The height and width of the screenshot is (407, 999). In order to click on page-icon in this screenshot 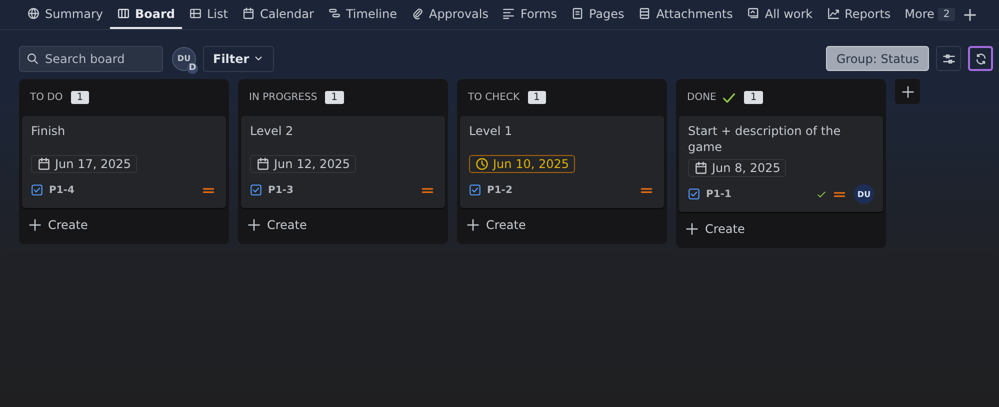, I will do `click(577, 13)`.